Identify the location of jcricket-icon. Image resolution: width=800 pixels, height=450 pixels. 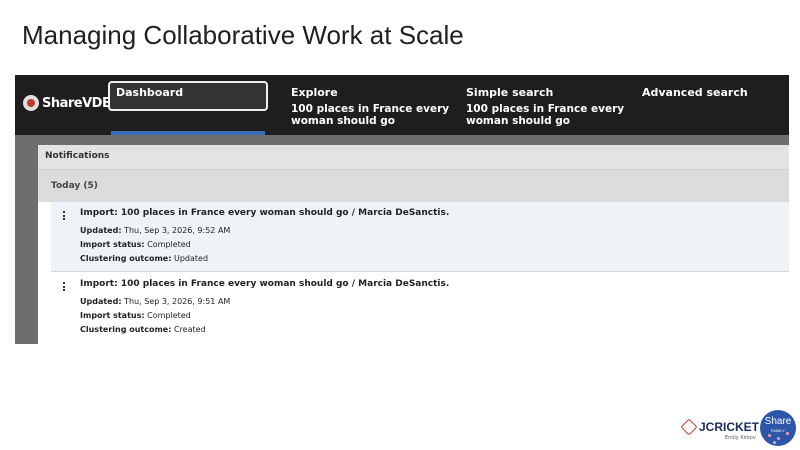
(689, 427).